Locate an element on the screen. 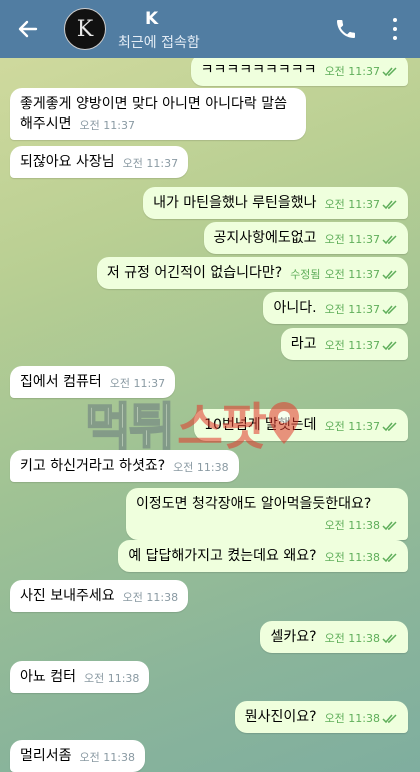  message-incoming: 집에서 컴퓨터 오전 11:37 is located at coordinates (93, 382).